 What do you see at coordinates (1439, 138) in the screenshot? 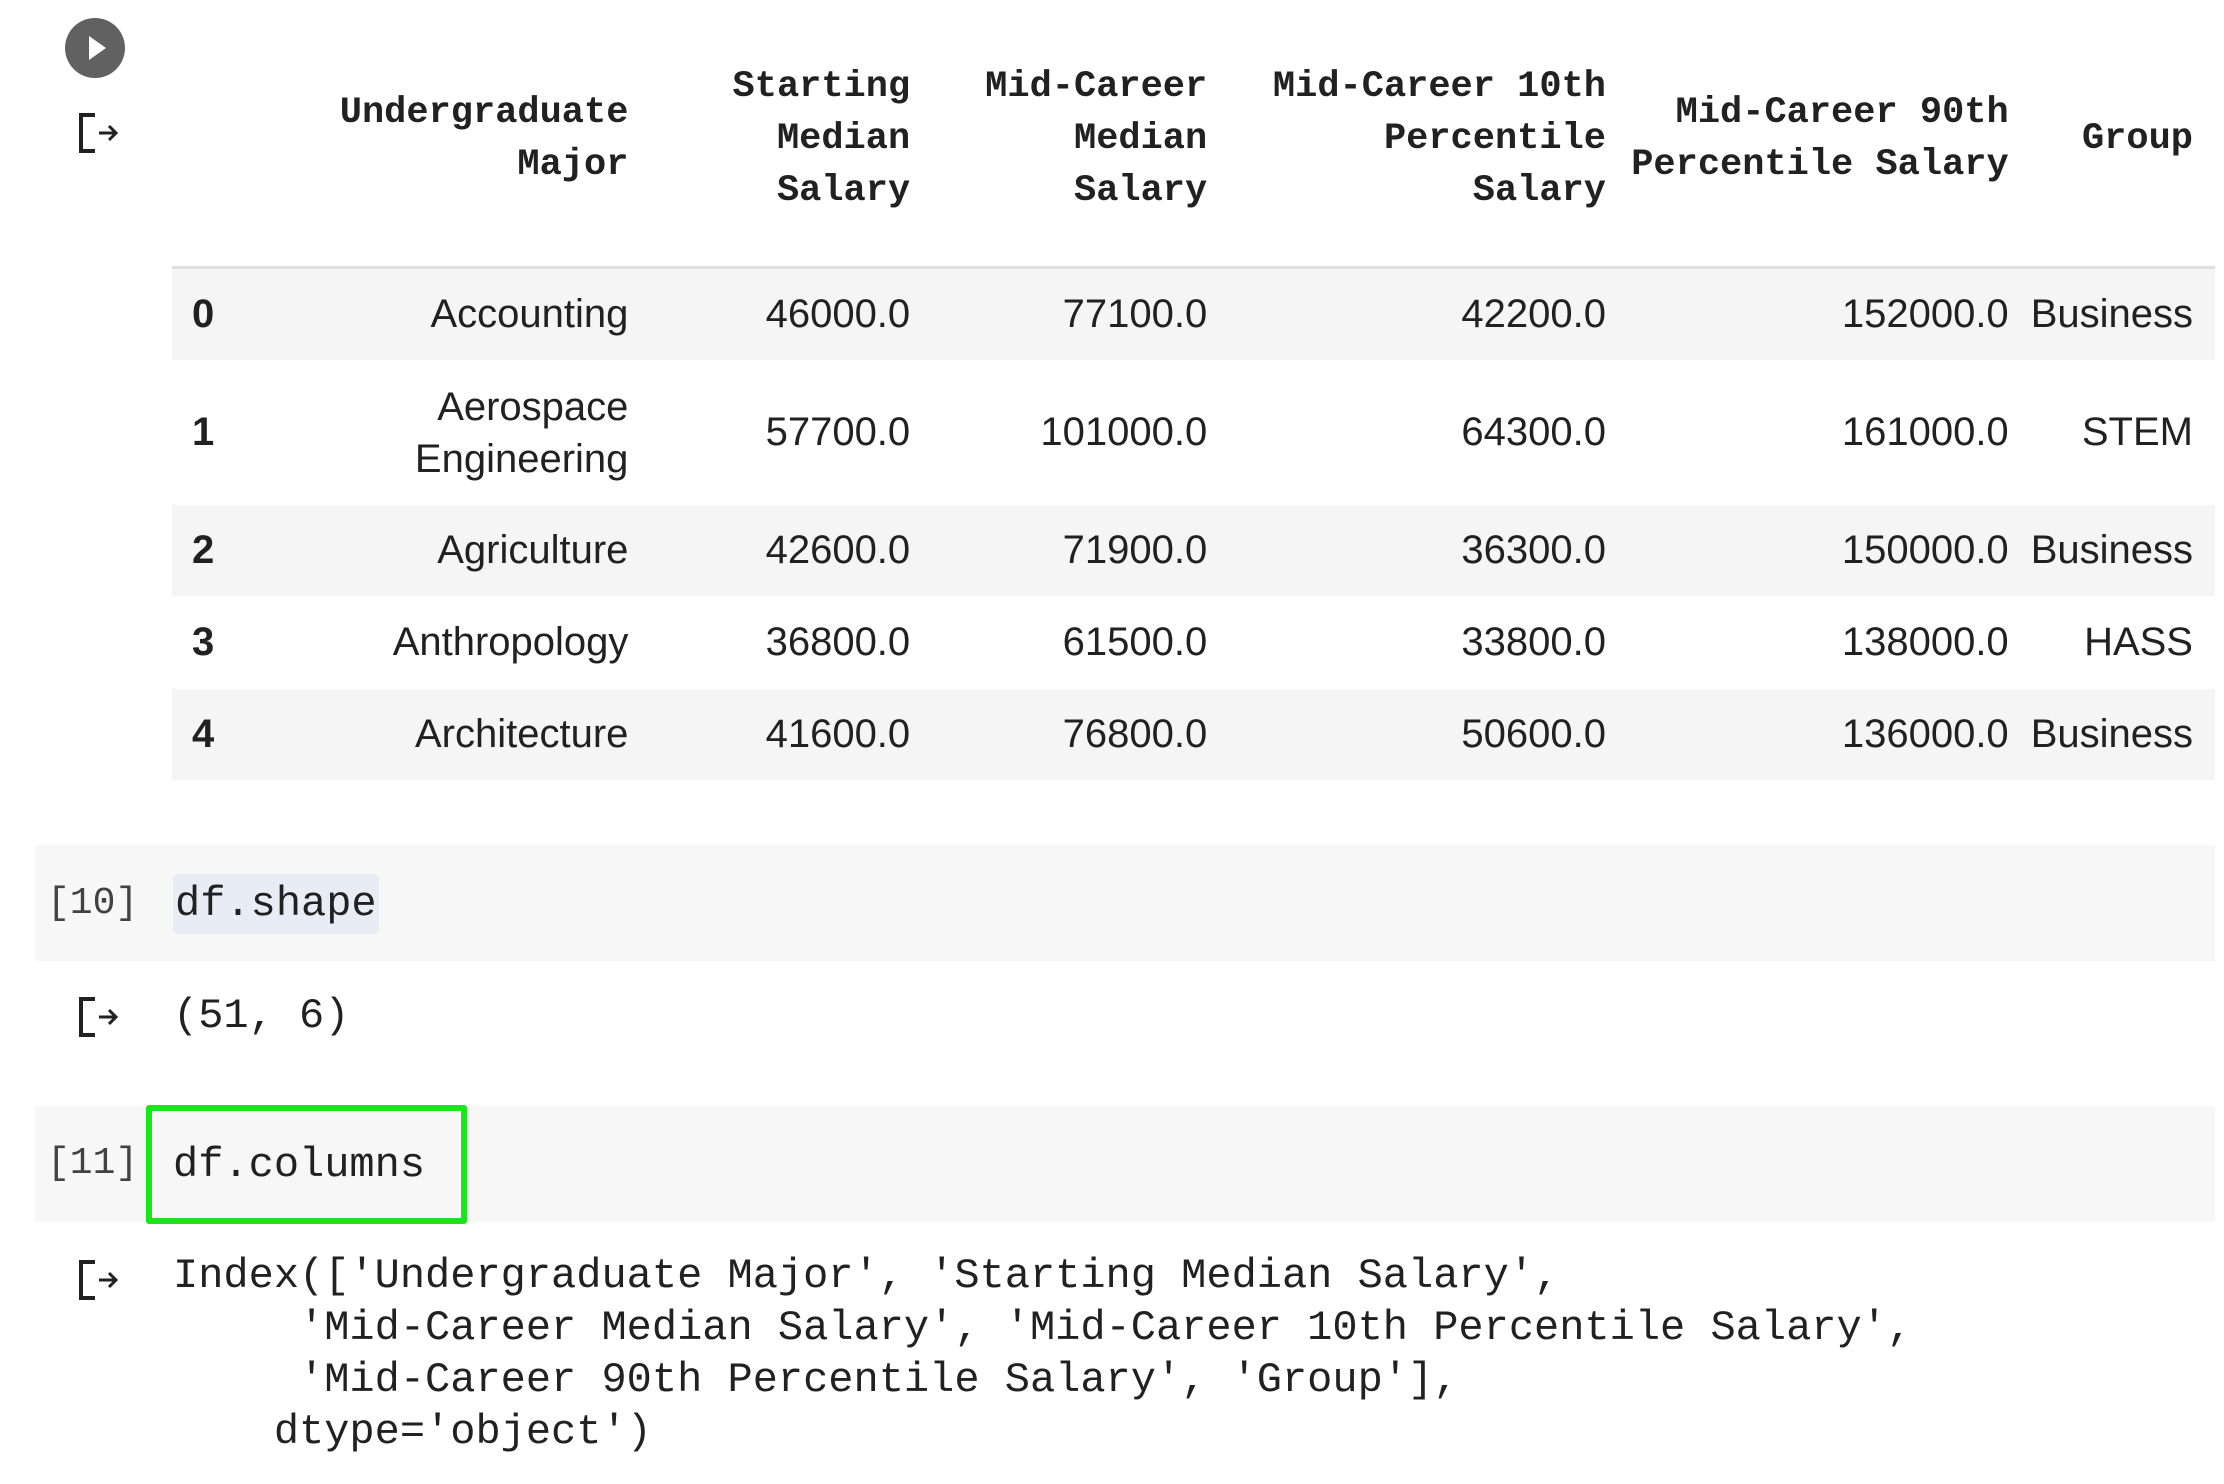
I see `column-header: Mid-Career 10th Percentile Salary` at bounding box center [1439, 138].